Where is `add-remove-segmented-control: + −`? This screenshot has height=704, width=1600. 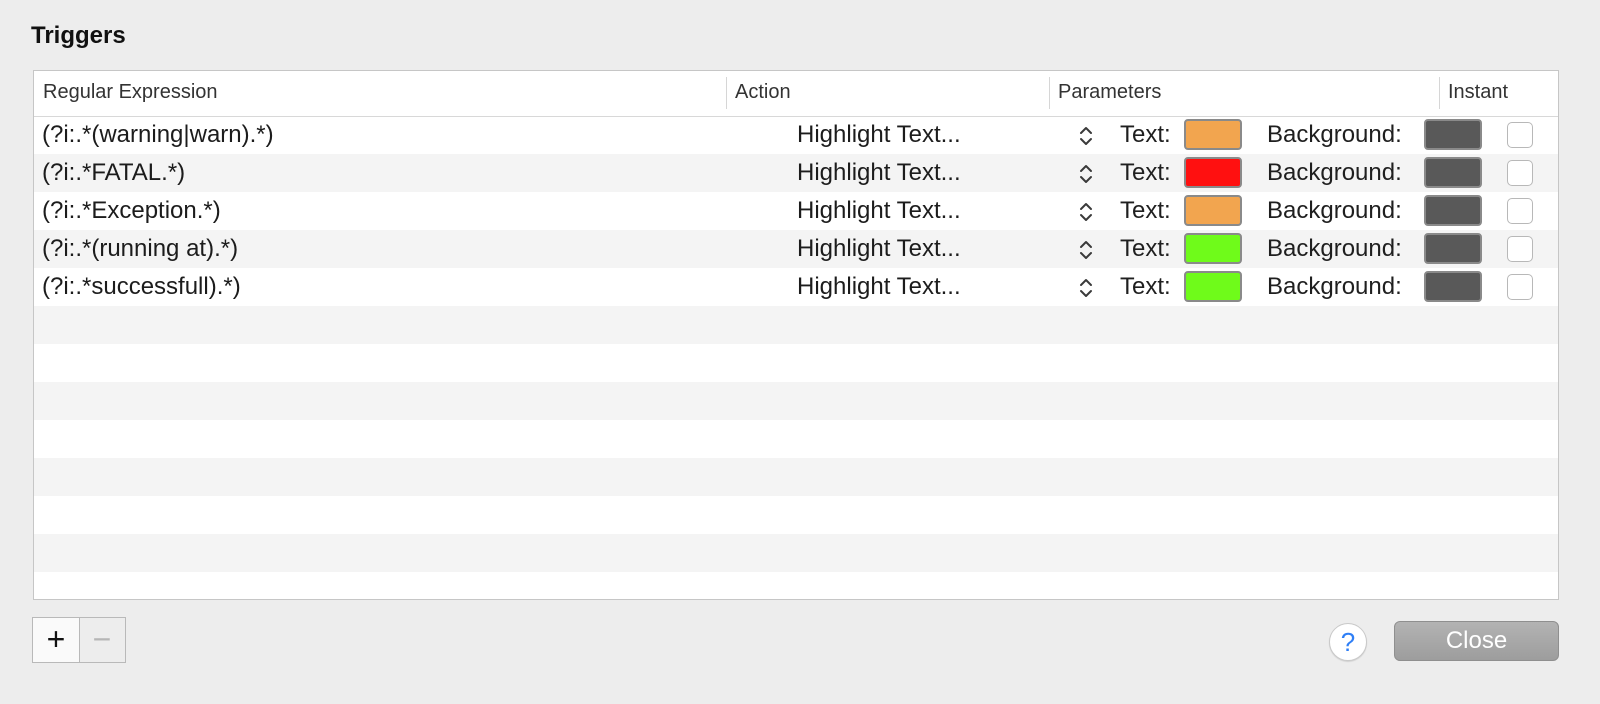 add-remove-segmented-control: + − is located at coordinates (79, 640).